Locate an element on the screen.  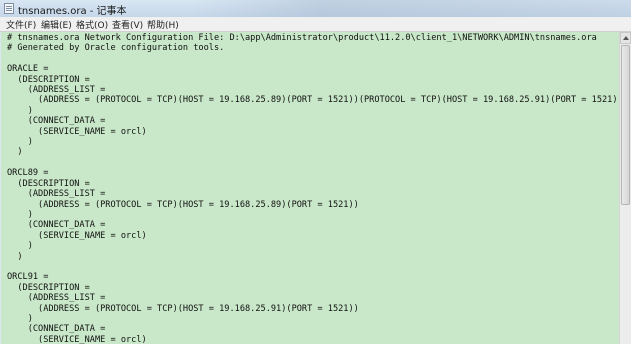
menu-bar: 文件(F) 编辑(E) 格式(O) 查看(V) 帮助(H) is located at coordinates (315, 24).